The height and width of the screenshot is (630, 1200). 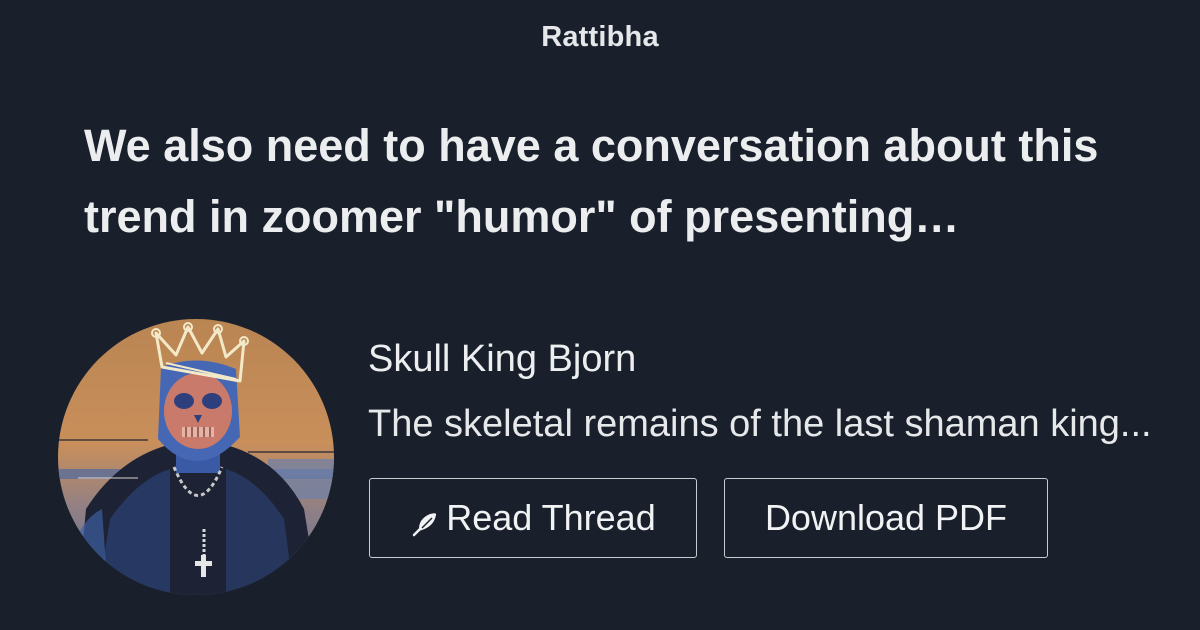 What do you see at coordinates (502, 359) in the screenshot?
I see `author-name: Skull King Bjorn` at bounding box center [502, 359].